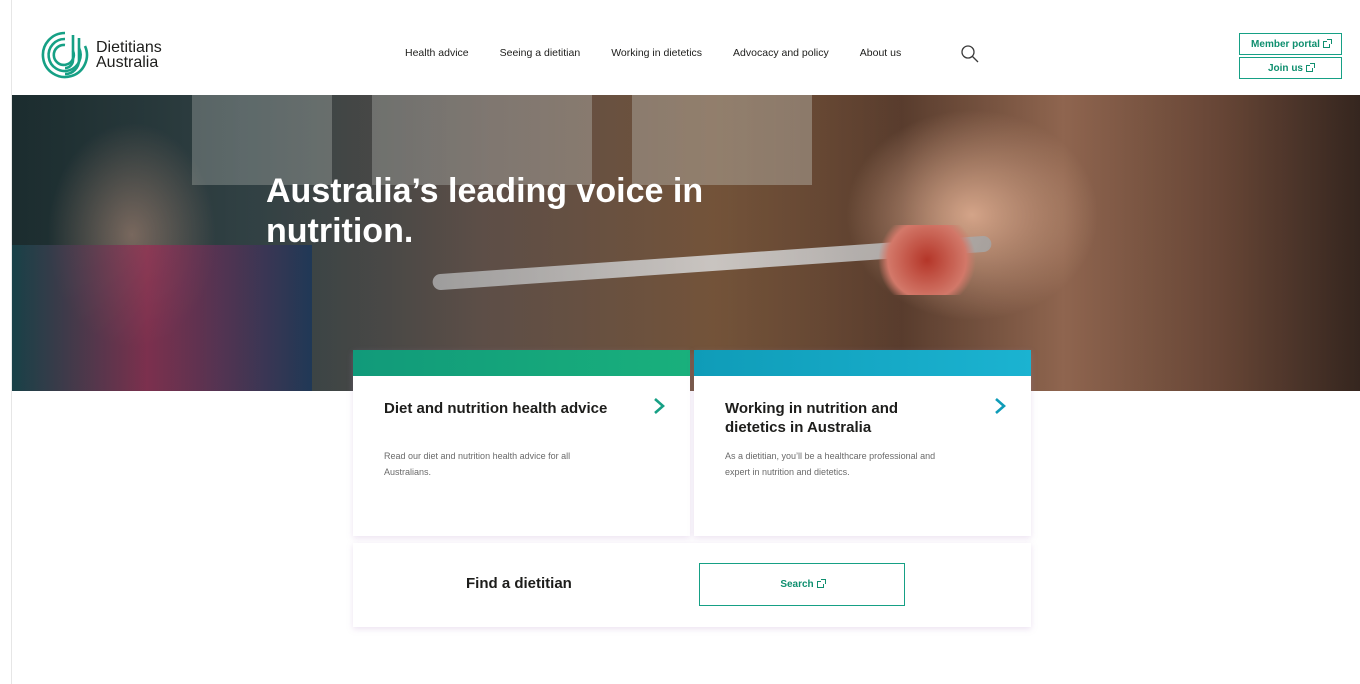  What do you see at coordinates (540, 53) in the screenshot?
I see `nav-item-seeing-a-dietitian: Seeing a dietitian` at bounding box center [540, 53].